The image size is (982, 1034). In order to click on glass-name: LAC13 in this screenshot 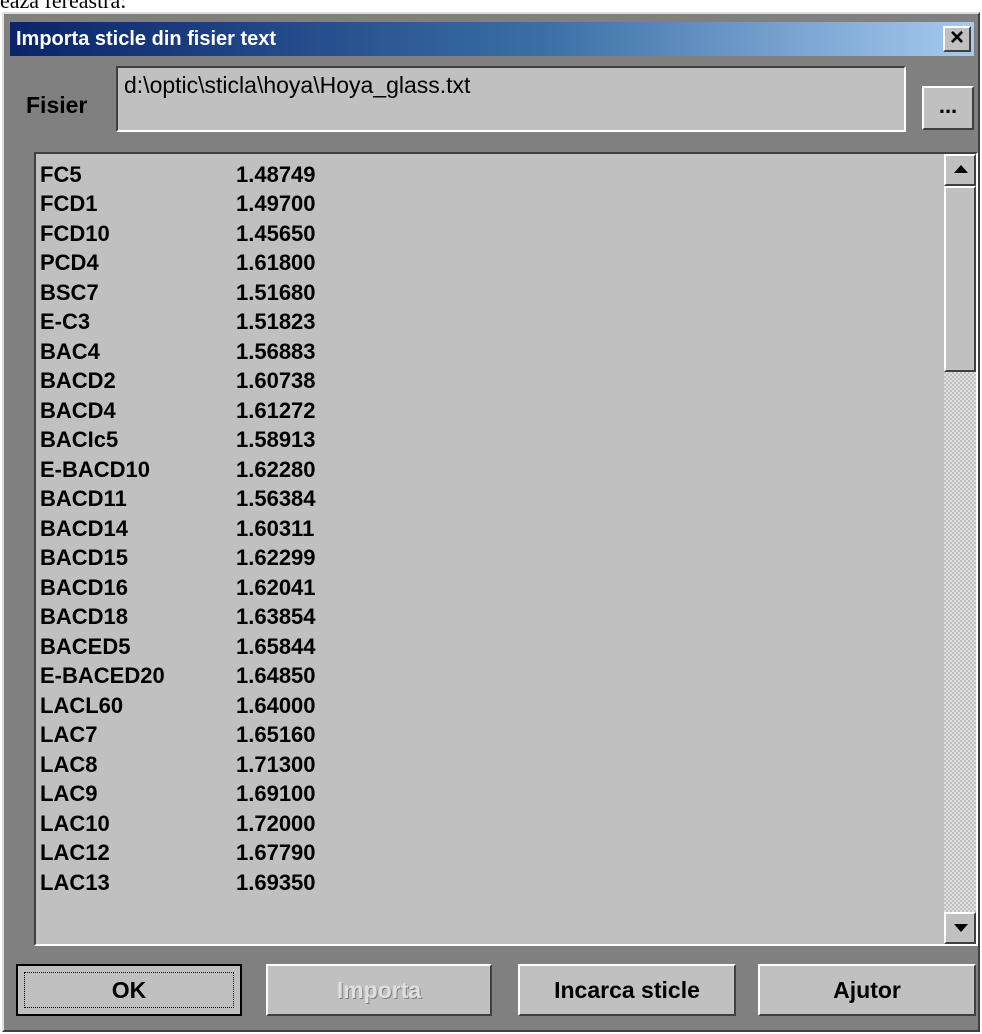, I will do `click(75, 882)`.